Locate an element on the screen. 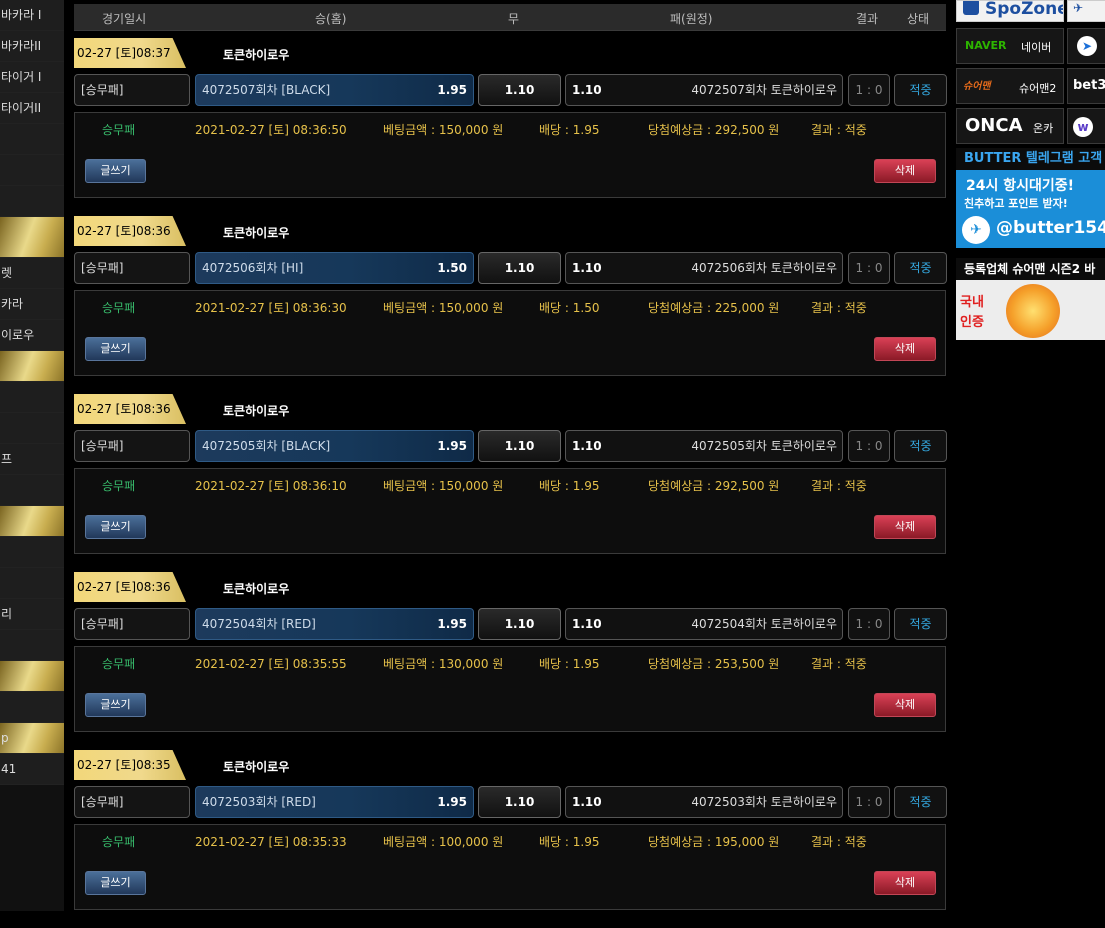  away-odds-button: 1.10 4072504회차 토큰하이로우 is located at coordinates (704, 624).